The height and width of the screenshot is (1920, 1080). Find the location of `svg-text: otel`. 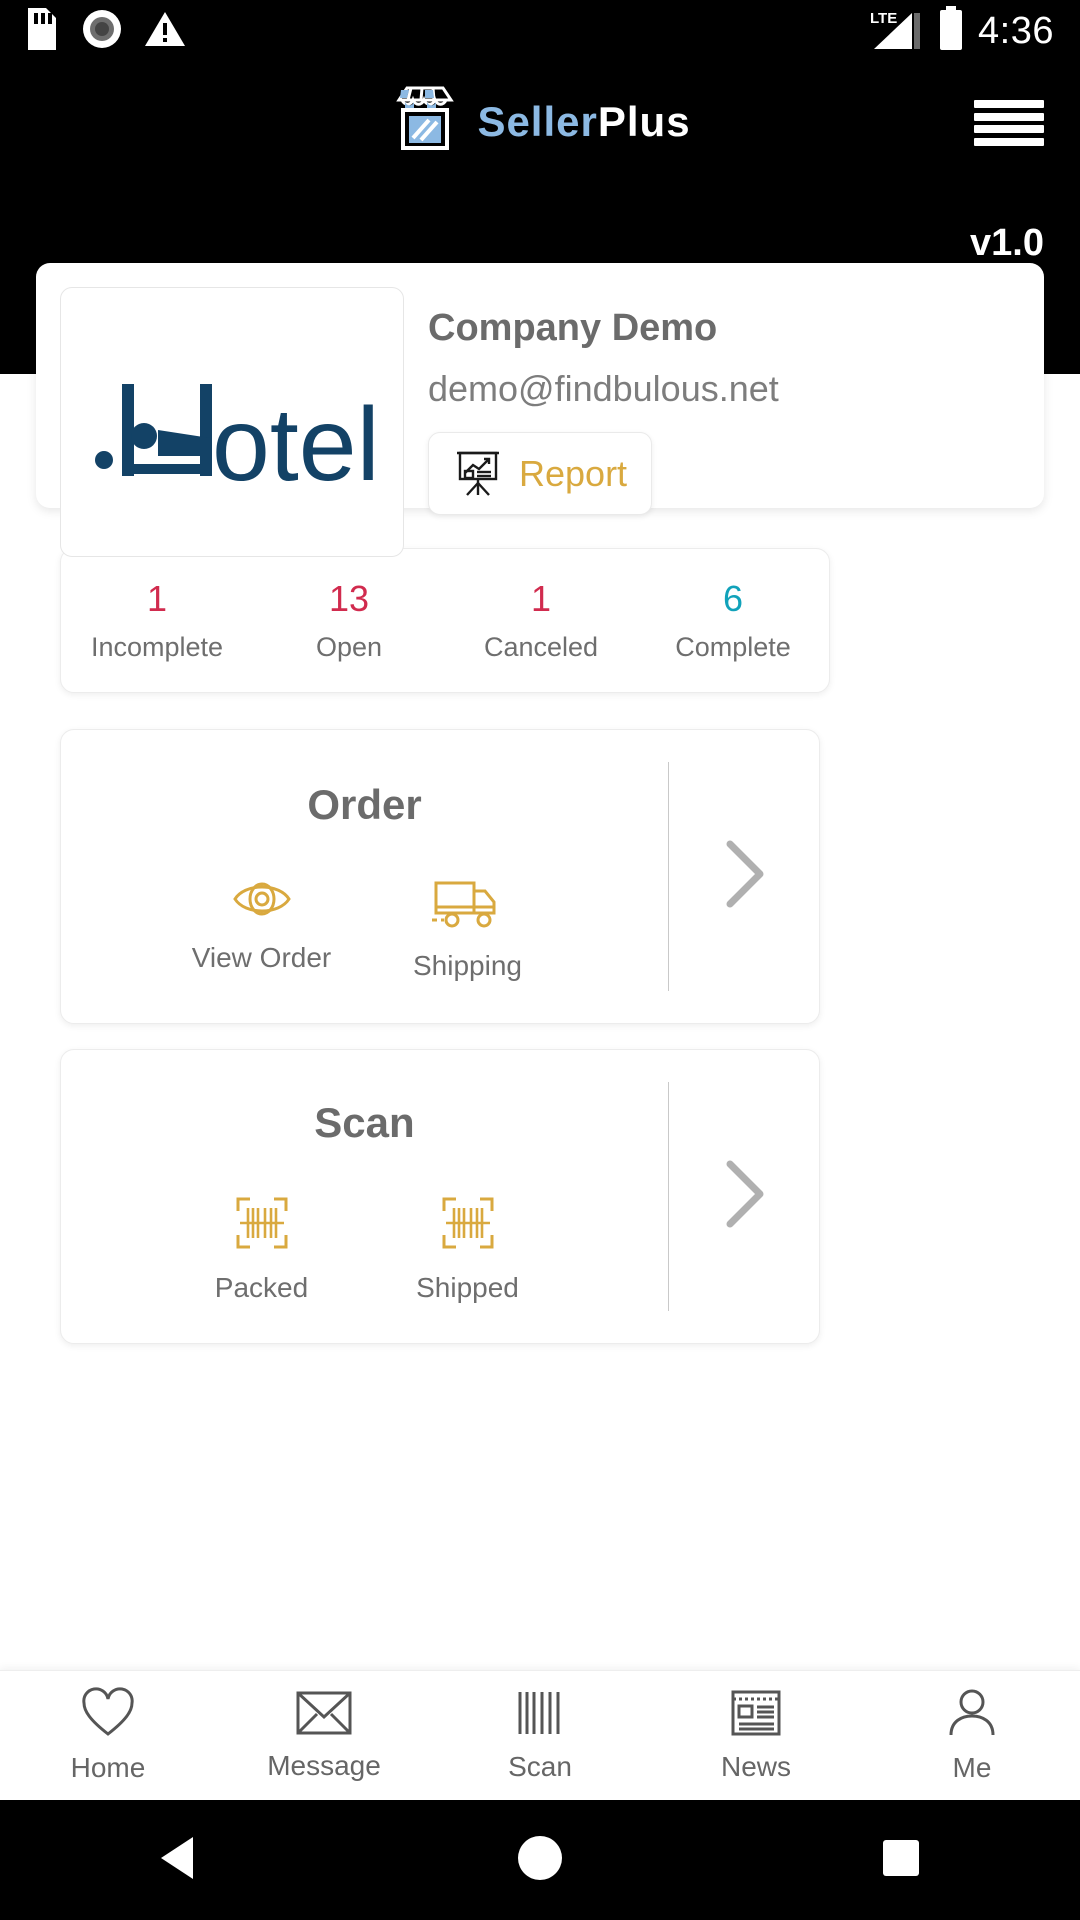

svg-text: otel is located at coordinates (296, 445).